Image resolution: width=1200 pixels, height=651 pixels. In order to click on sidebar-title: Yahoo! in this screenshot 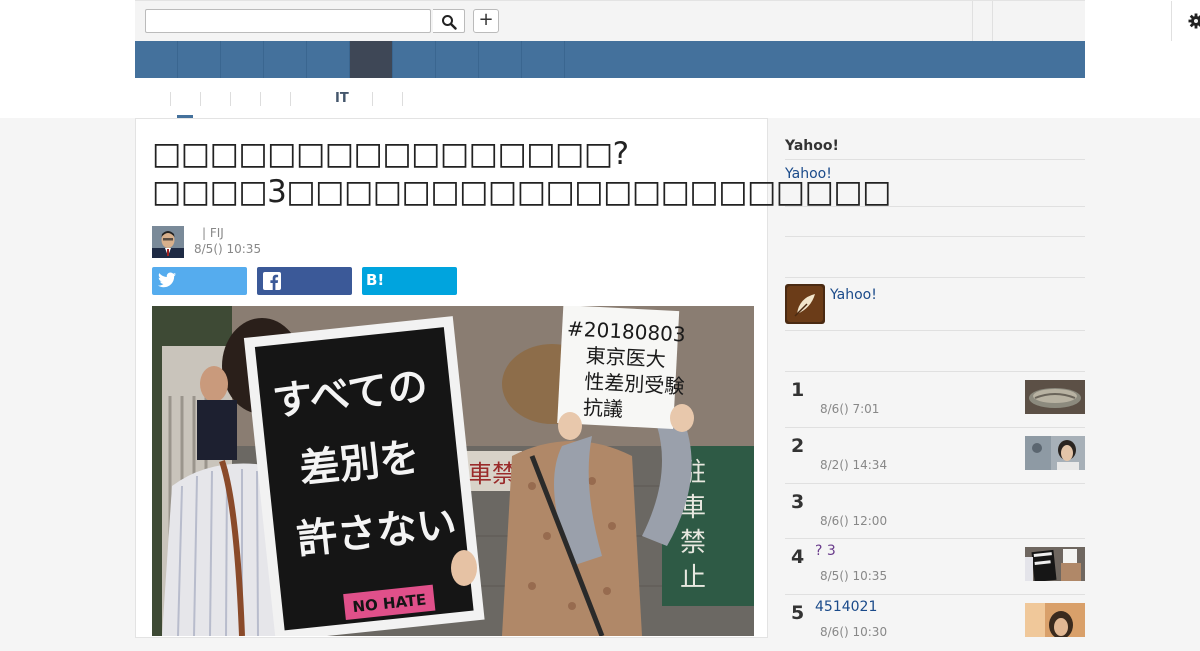, I will do `click(812, 146)`.